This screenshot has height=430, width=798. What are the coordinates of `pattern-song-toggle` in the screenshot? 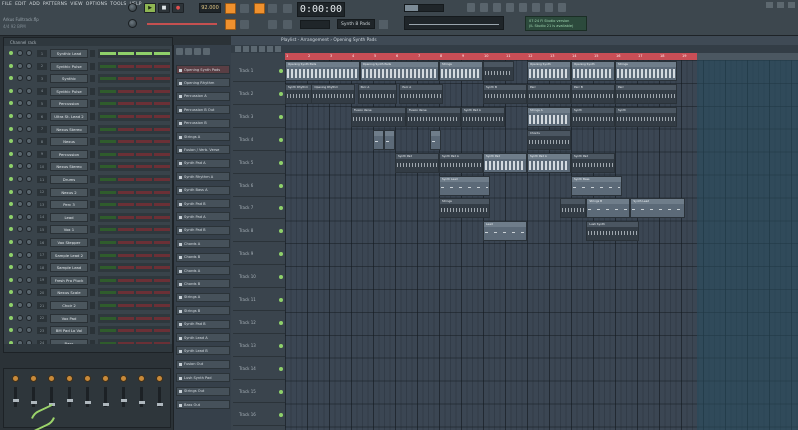 It's located at (259, 8).